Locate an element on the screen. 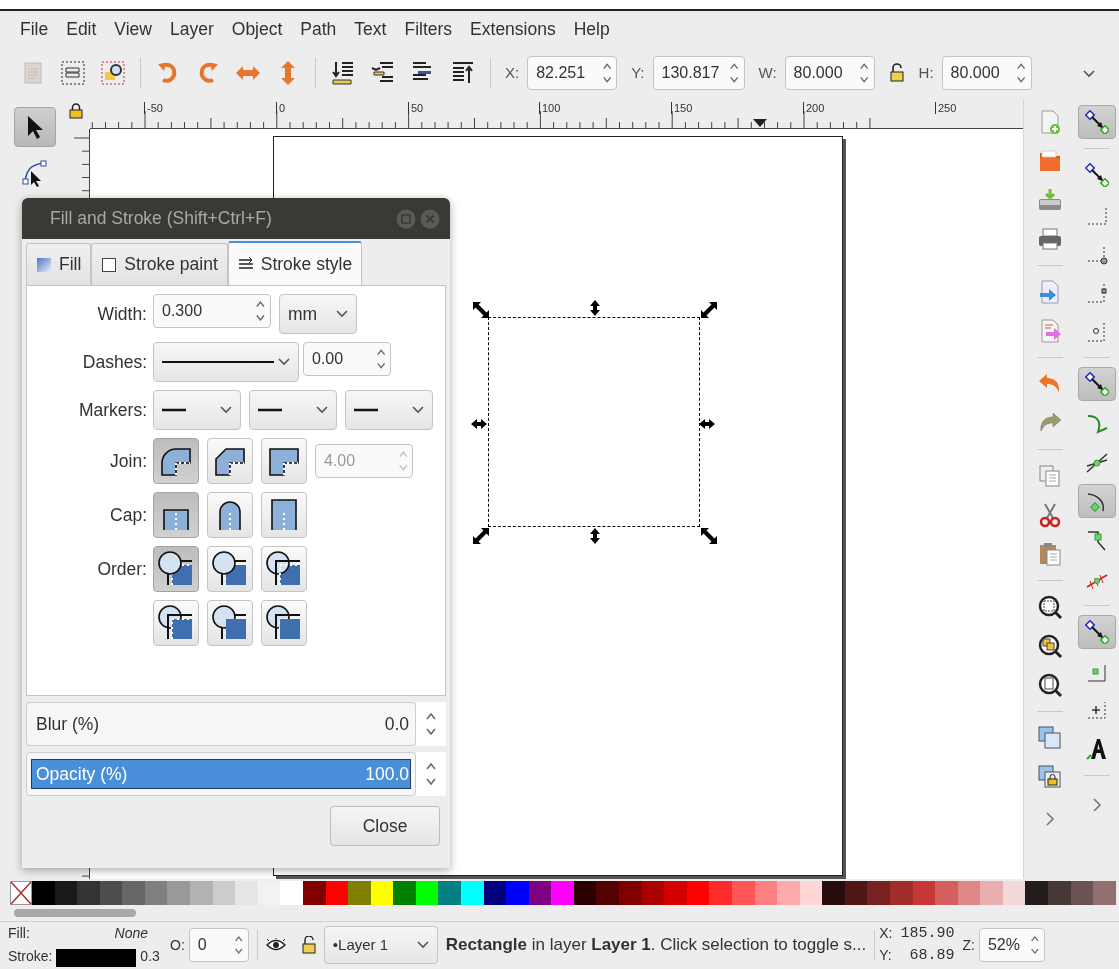 Image resolution: width=1119 pixels, height=969 pixels. spin-box: 0 is located at coordinates (218, 945).